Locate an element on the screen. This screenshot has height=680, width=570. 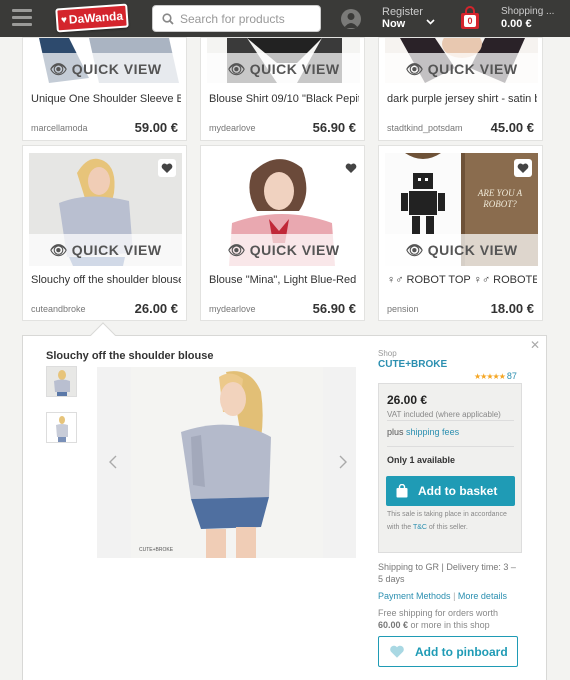
shopping-bag-icon: 0 is located at coordinates (470, 18).